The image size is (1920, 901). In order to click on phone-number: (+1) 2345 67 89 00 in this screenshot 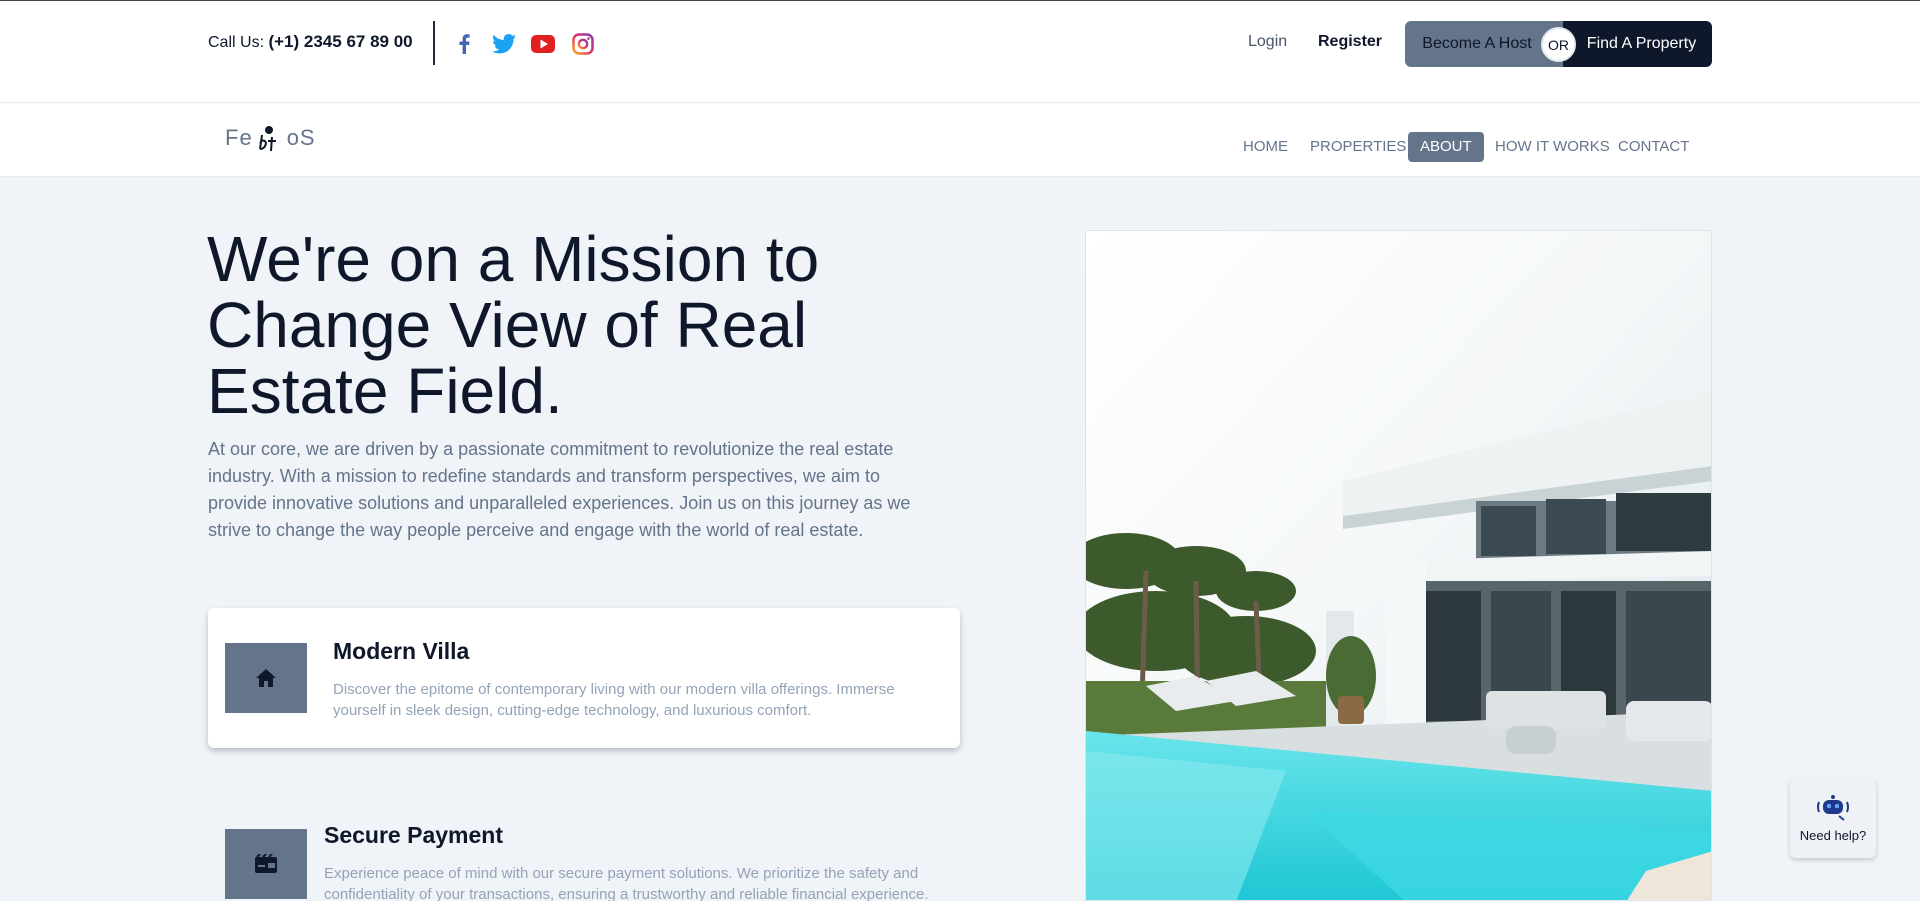, I will do `click(340, 41)`.